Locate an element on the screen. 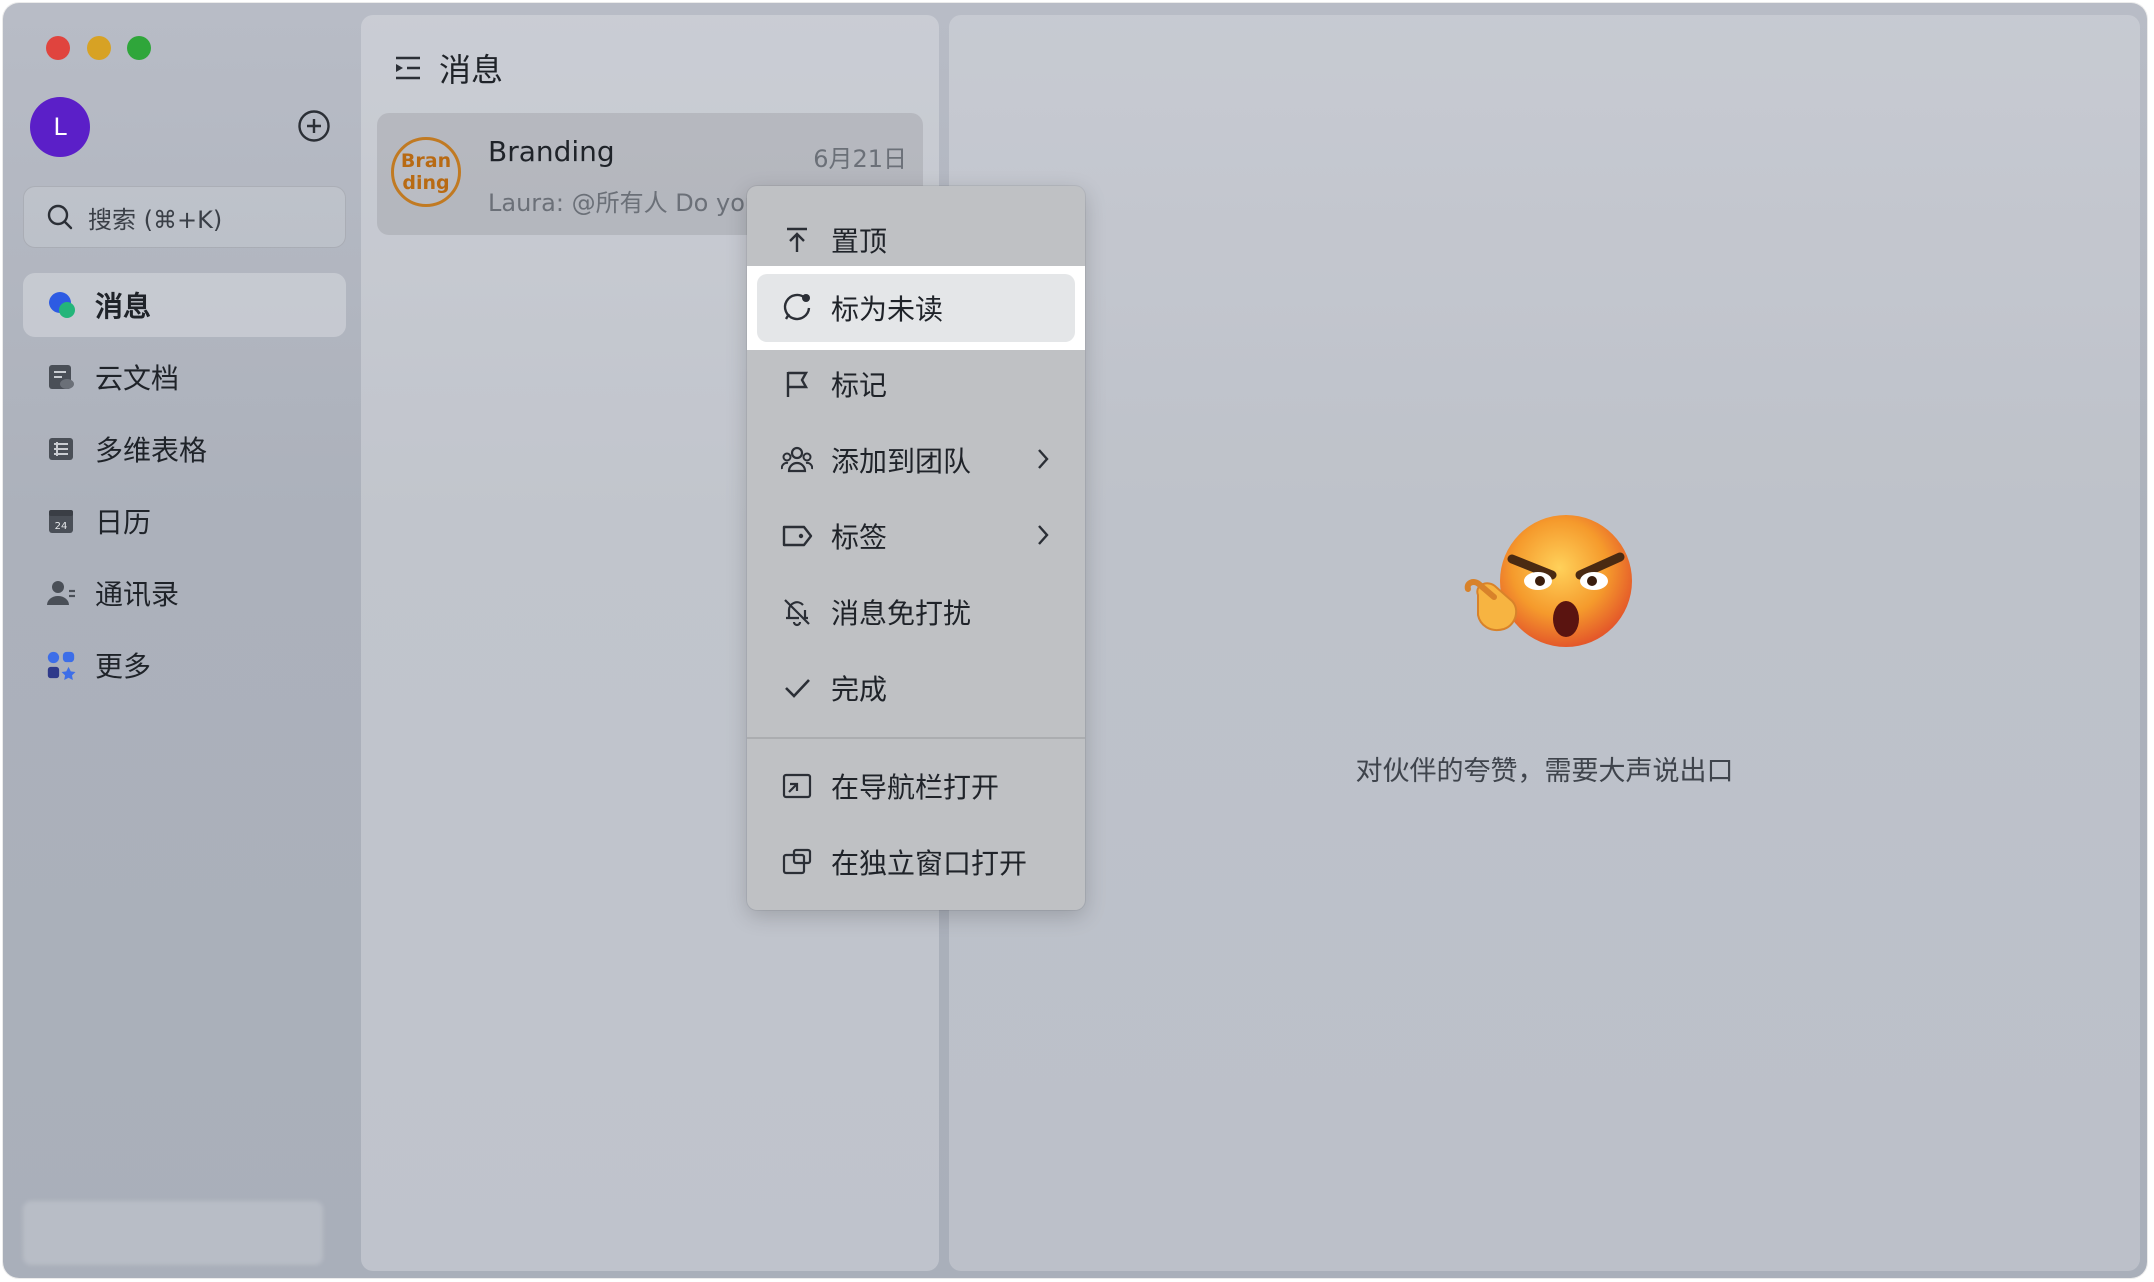 The width and height of the screenshot is (2154, 1282). sidebar-item-calendar: 24 日历 is located at coordinates (184, 521).